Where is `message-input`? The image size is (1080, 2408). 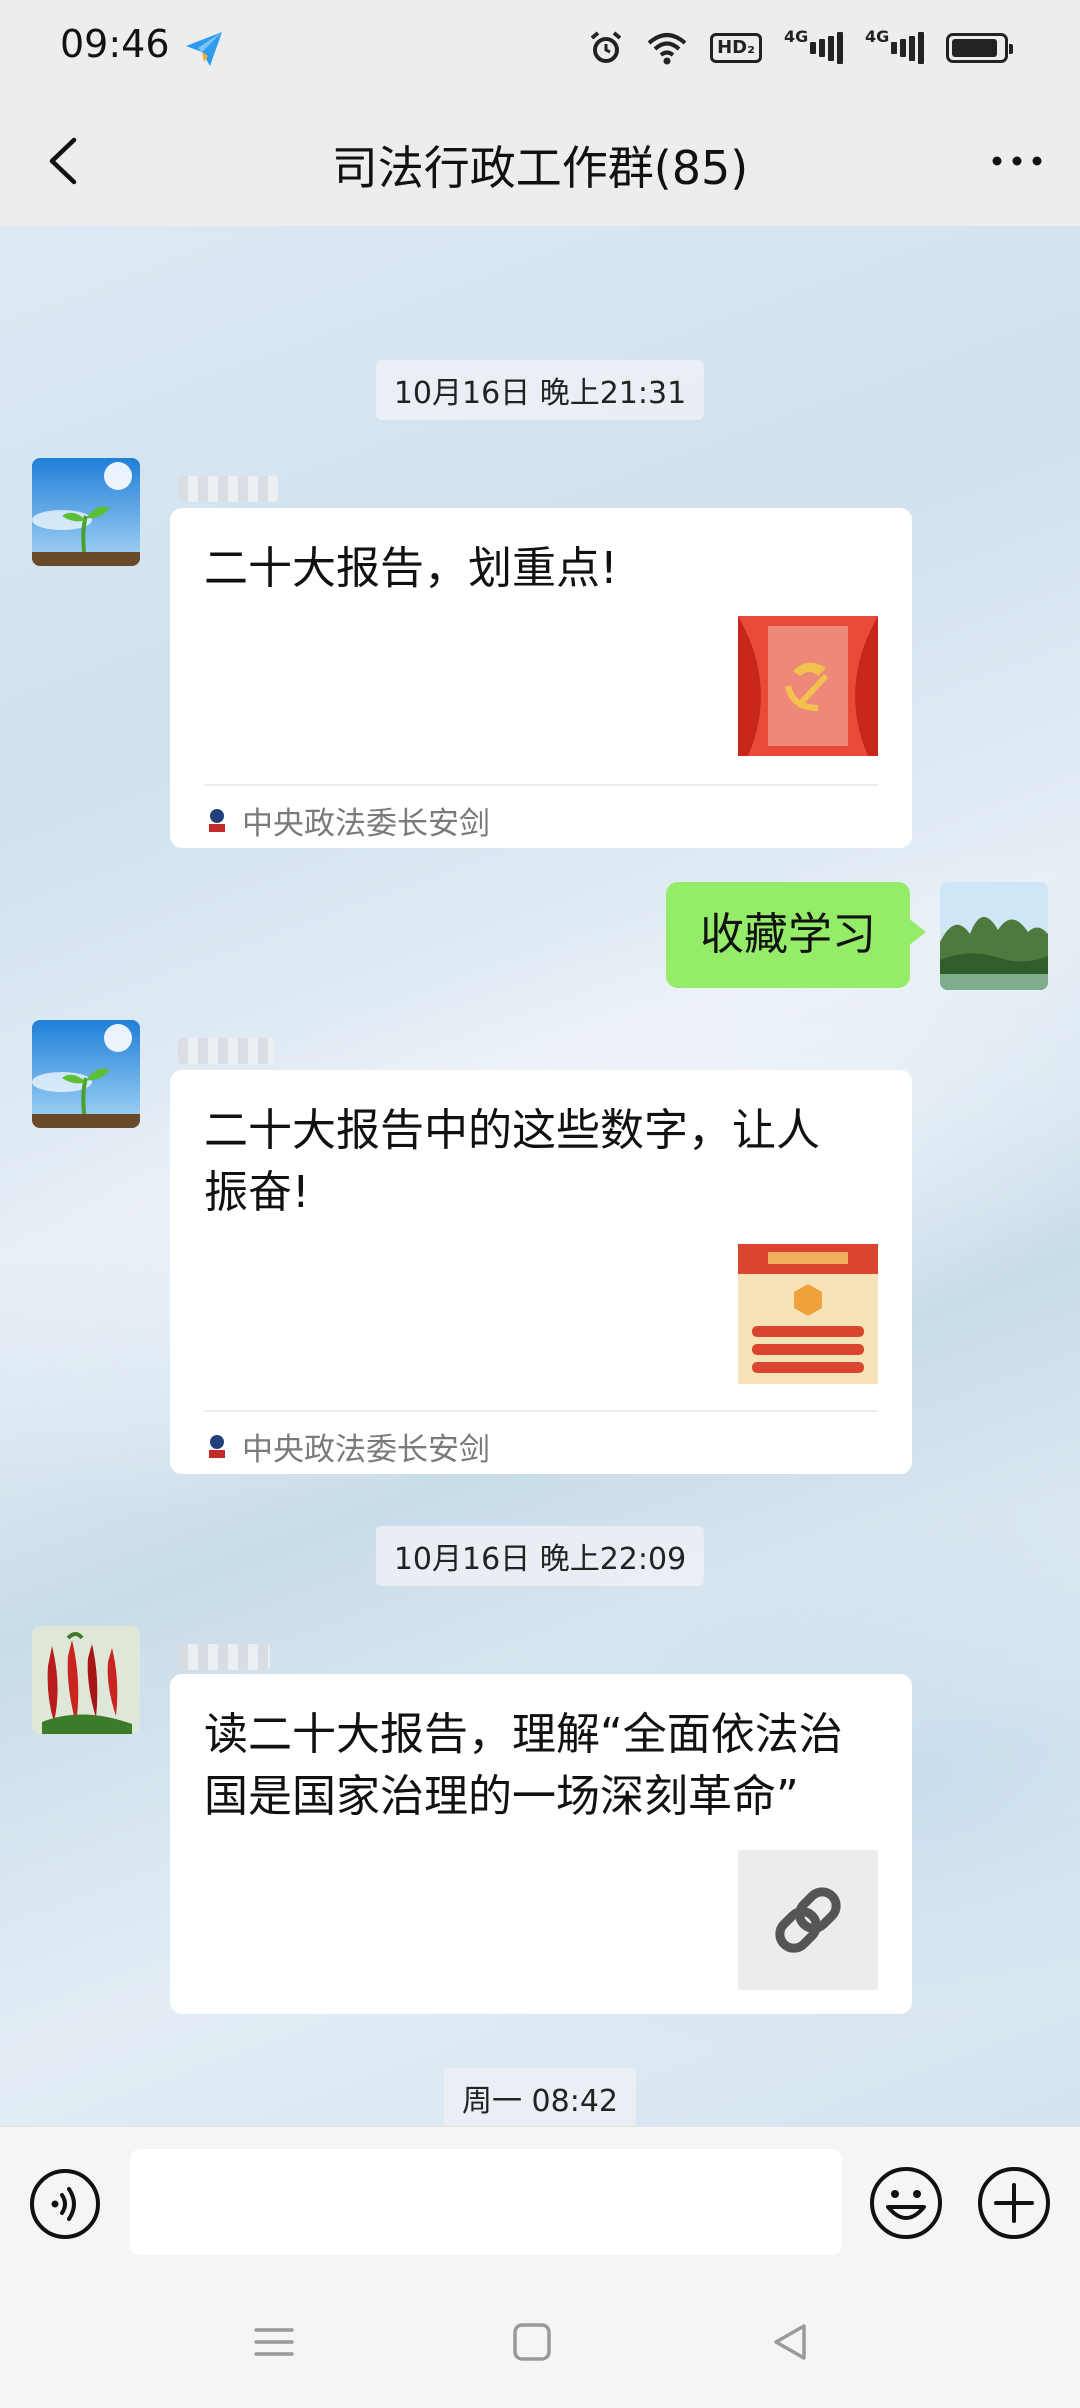 message-input is located at coordinates (486, 2202).